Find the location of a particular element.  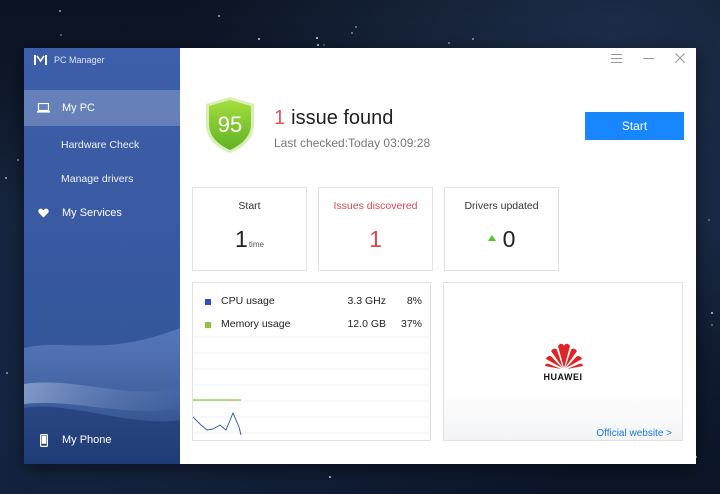

card-value: 1time is located at coordinates (249, 239).